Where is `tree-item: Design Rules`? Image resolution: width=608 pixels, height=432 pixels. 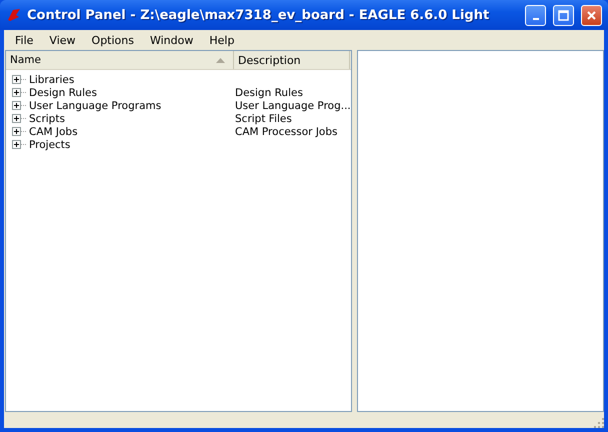
tree-item: Design Rules is located at coordinates (63, 92).